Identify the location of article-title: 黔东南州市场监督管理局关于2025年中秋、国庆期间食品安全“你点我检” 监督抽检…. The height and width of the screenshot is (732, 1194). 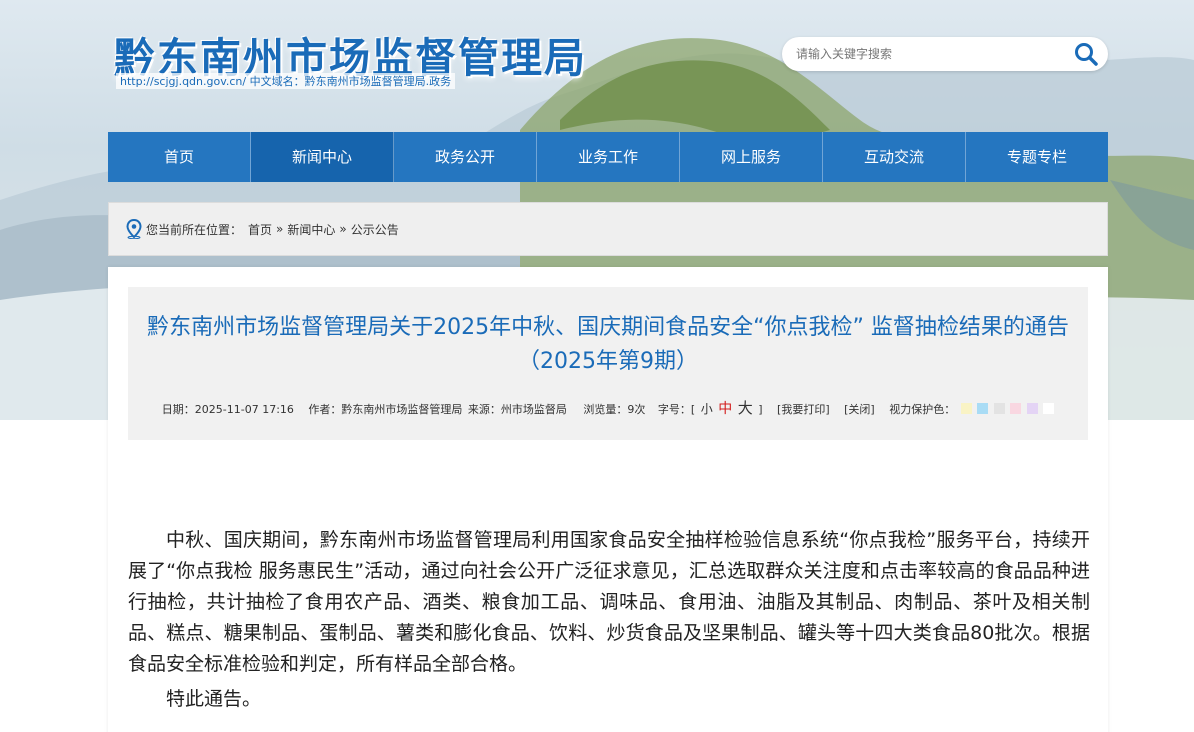
(608, 344).